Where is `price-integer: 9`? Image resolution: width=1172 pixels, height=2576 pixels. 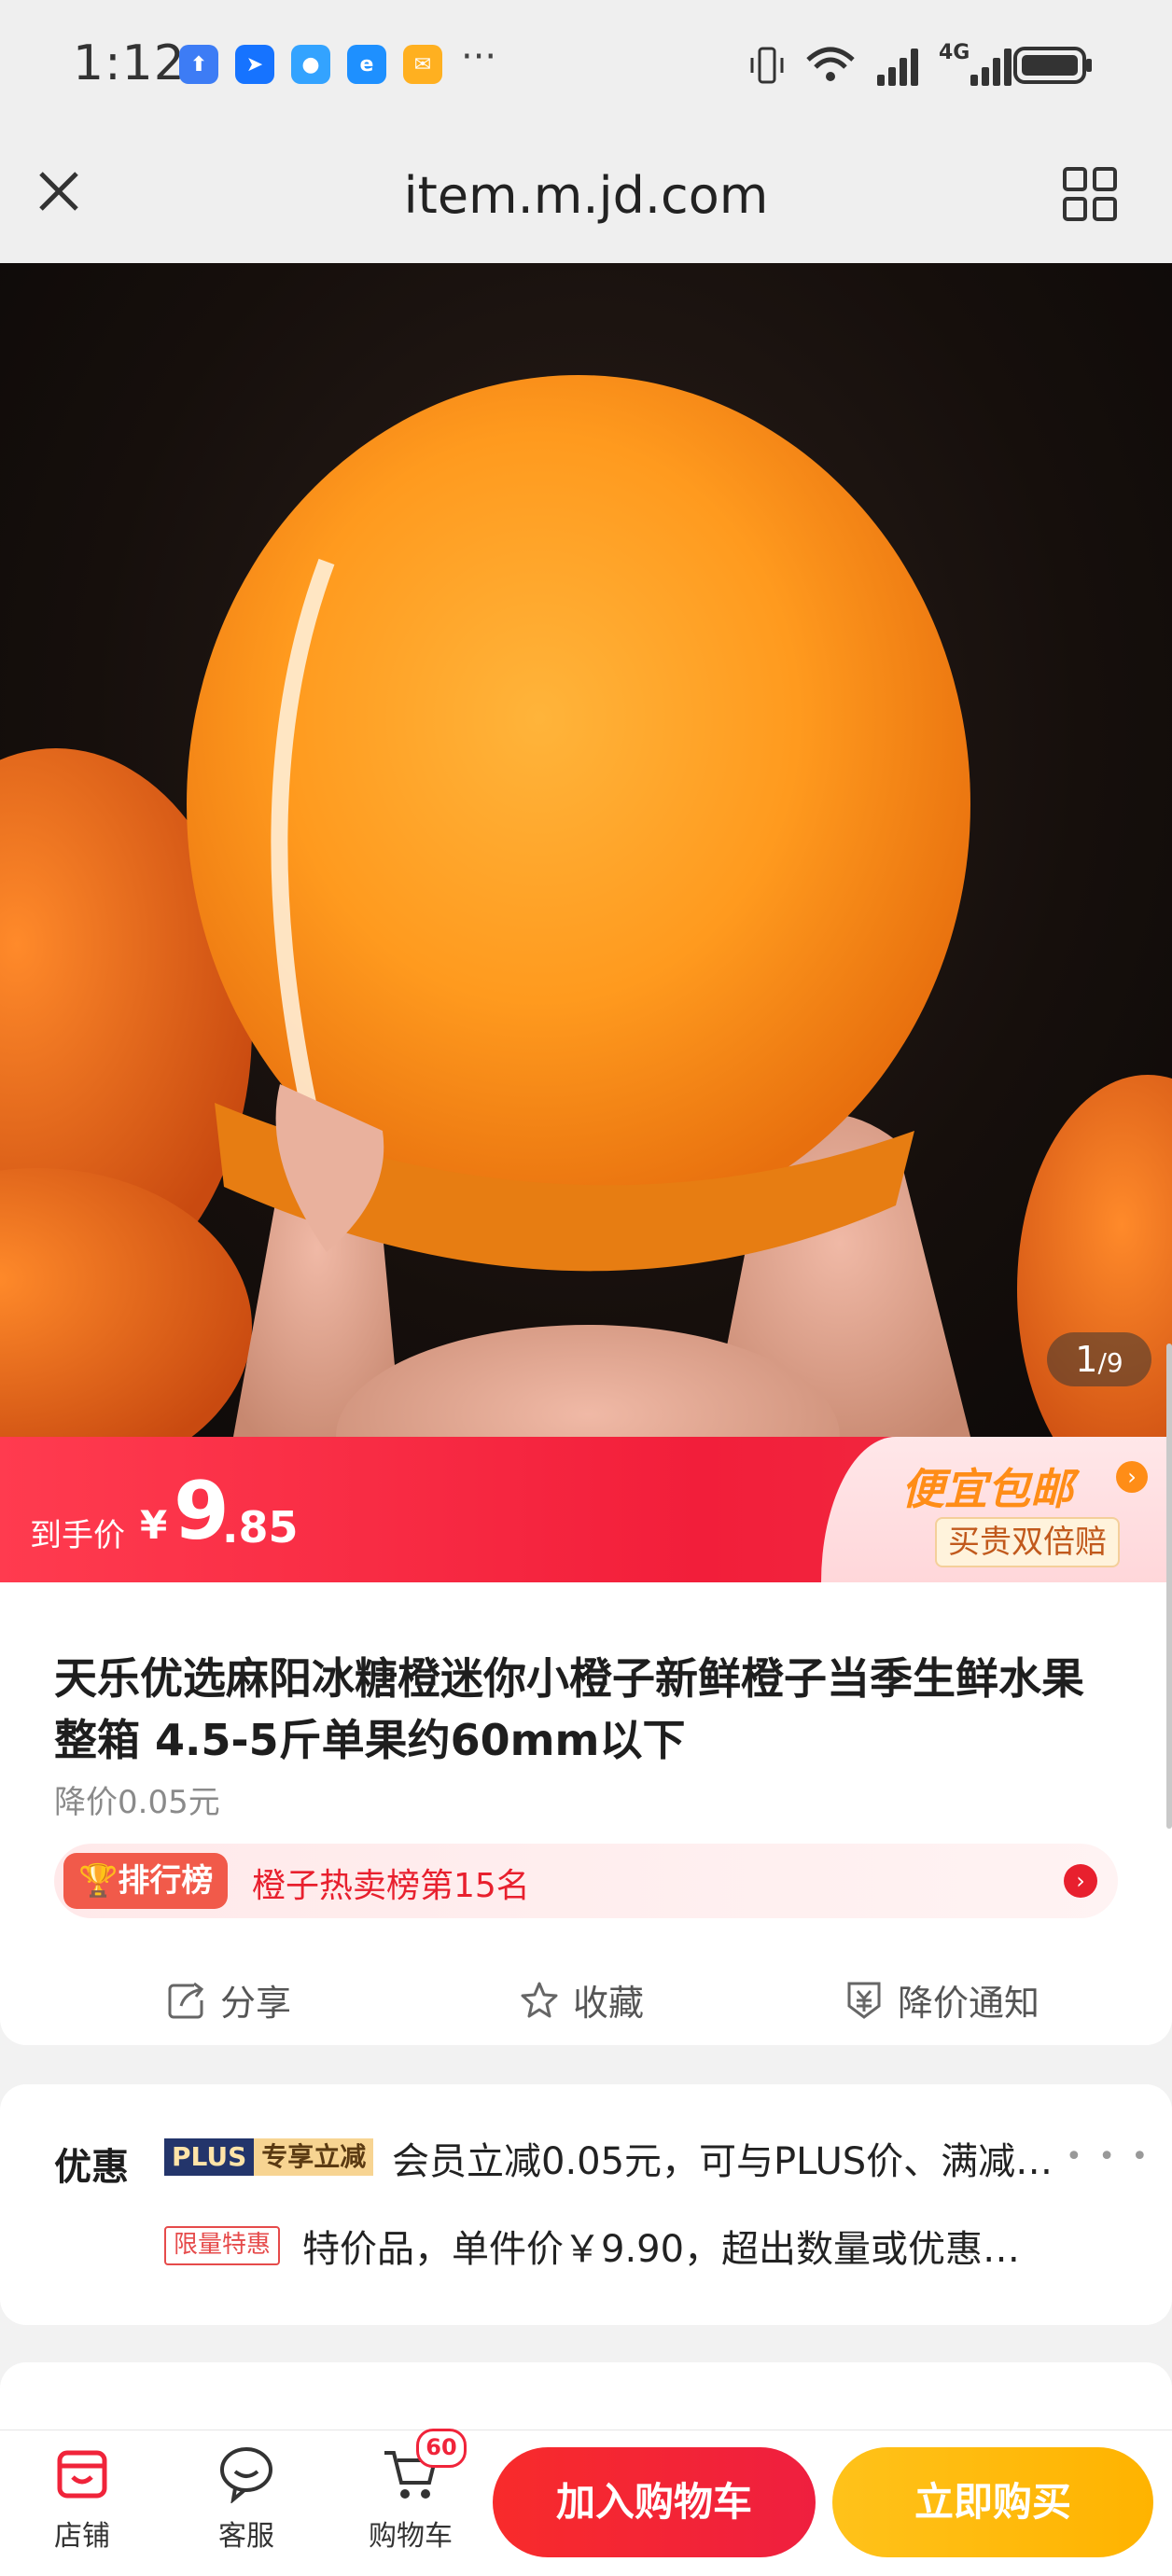 price-integer: 9 is located at coordinates (202, 1511).